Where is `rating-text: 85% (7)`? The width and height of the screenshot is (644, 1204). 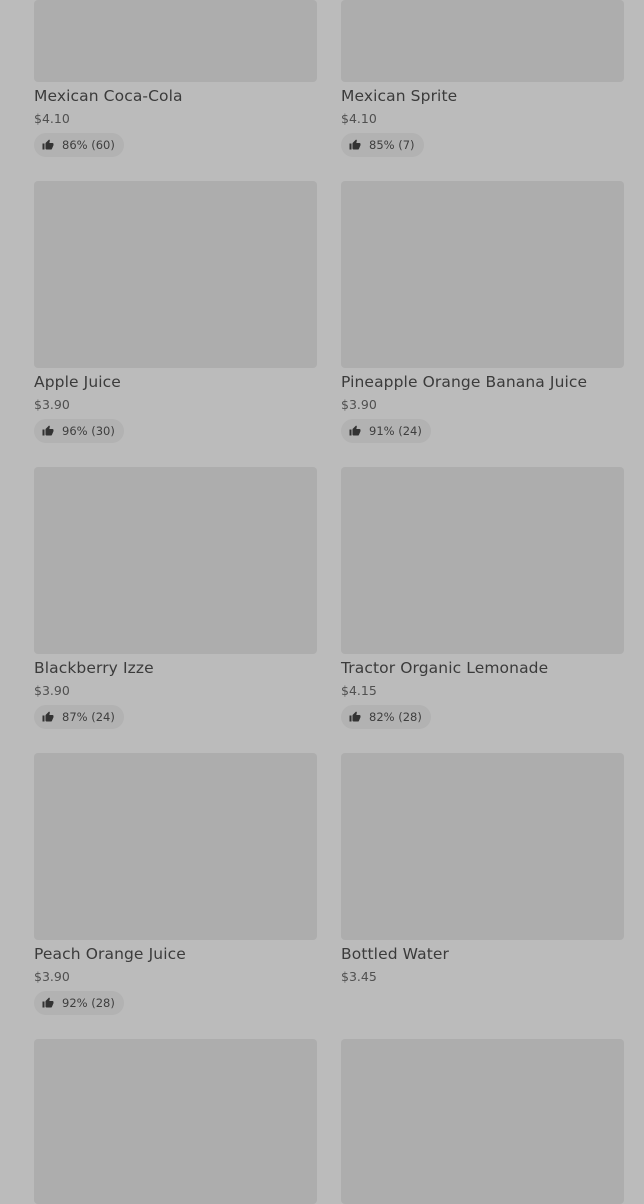 rating-text: 85% (7) is located at coordinates (392, 145).